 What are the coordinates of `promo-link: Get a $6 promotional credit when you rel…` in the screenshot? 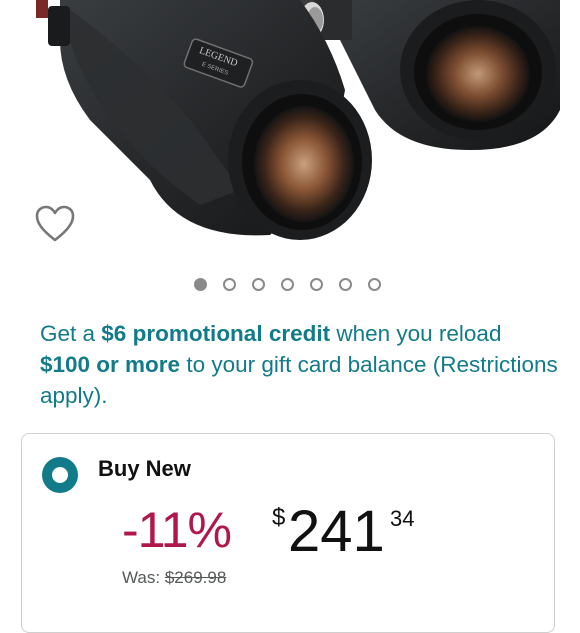 It's located at (300, 364).